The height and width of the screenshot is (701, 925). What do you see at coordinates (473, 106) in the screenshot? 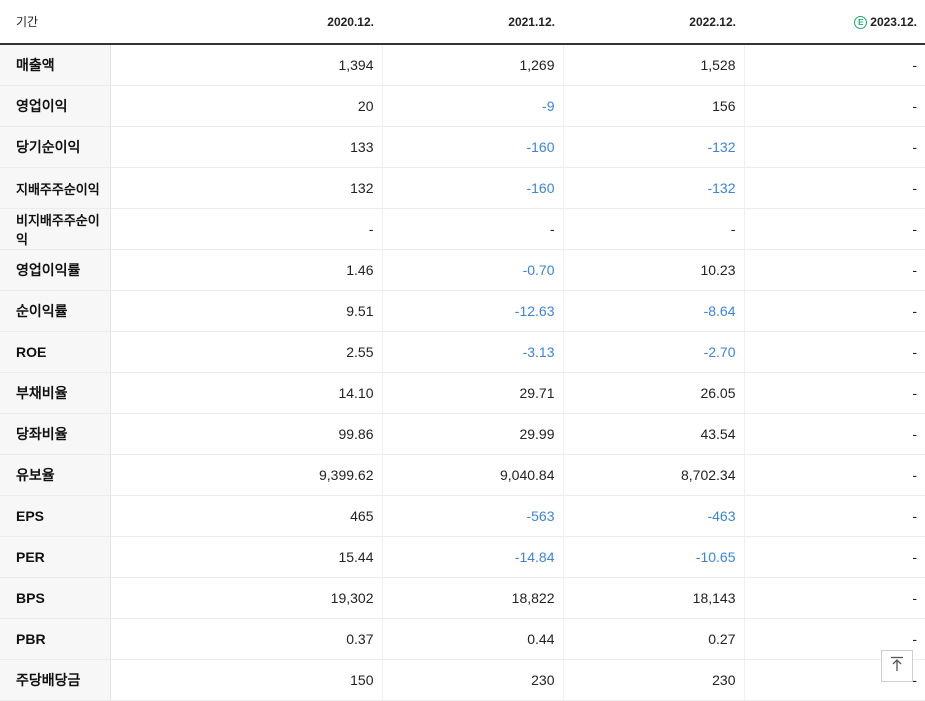
I see `cell-value: -9` at bounding box center [473, 106].